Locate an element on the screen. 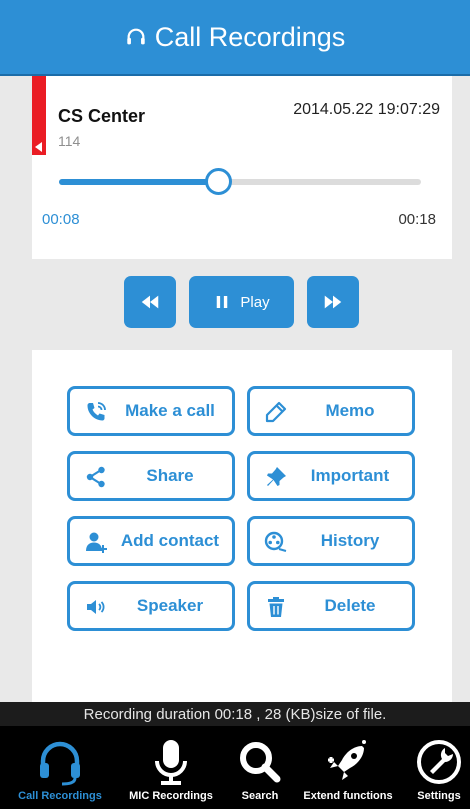 This screenshot has width=470, height=809. important-button: Important is located at coordinates (331, 476).